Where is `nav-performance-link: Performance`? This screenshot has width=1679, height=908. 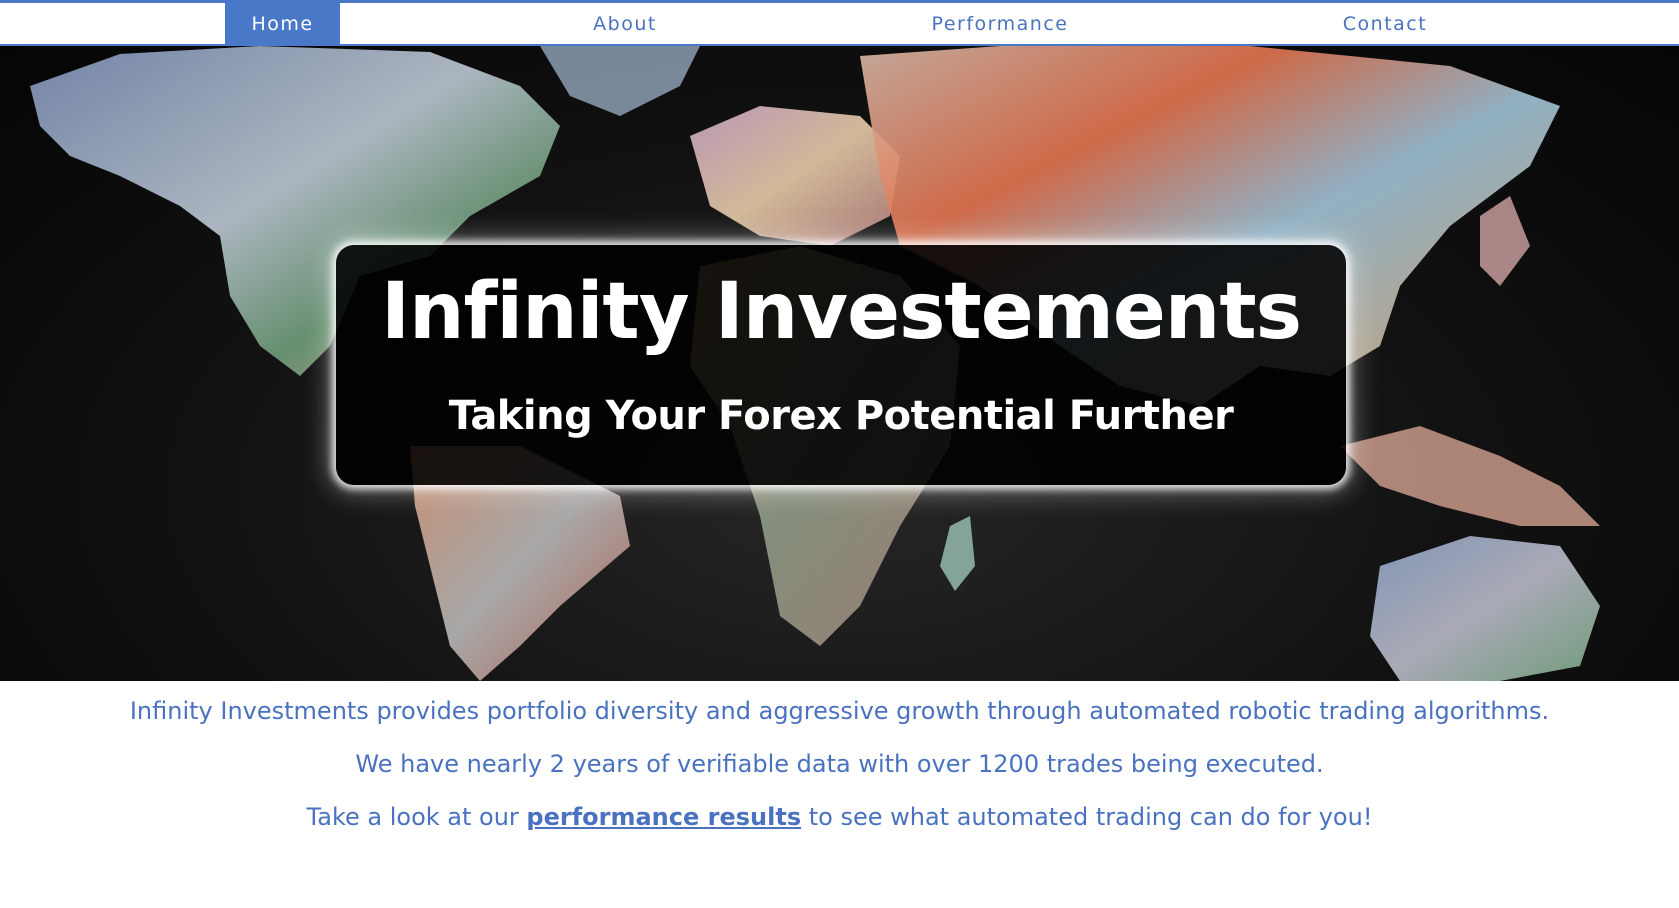
nav-performance-link: Performance is located at coordinates (1000, 23).